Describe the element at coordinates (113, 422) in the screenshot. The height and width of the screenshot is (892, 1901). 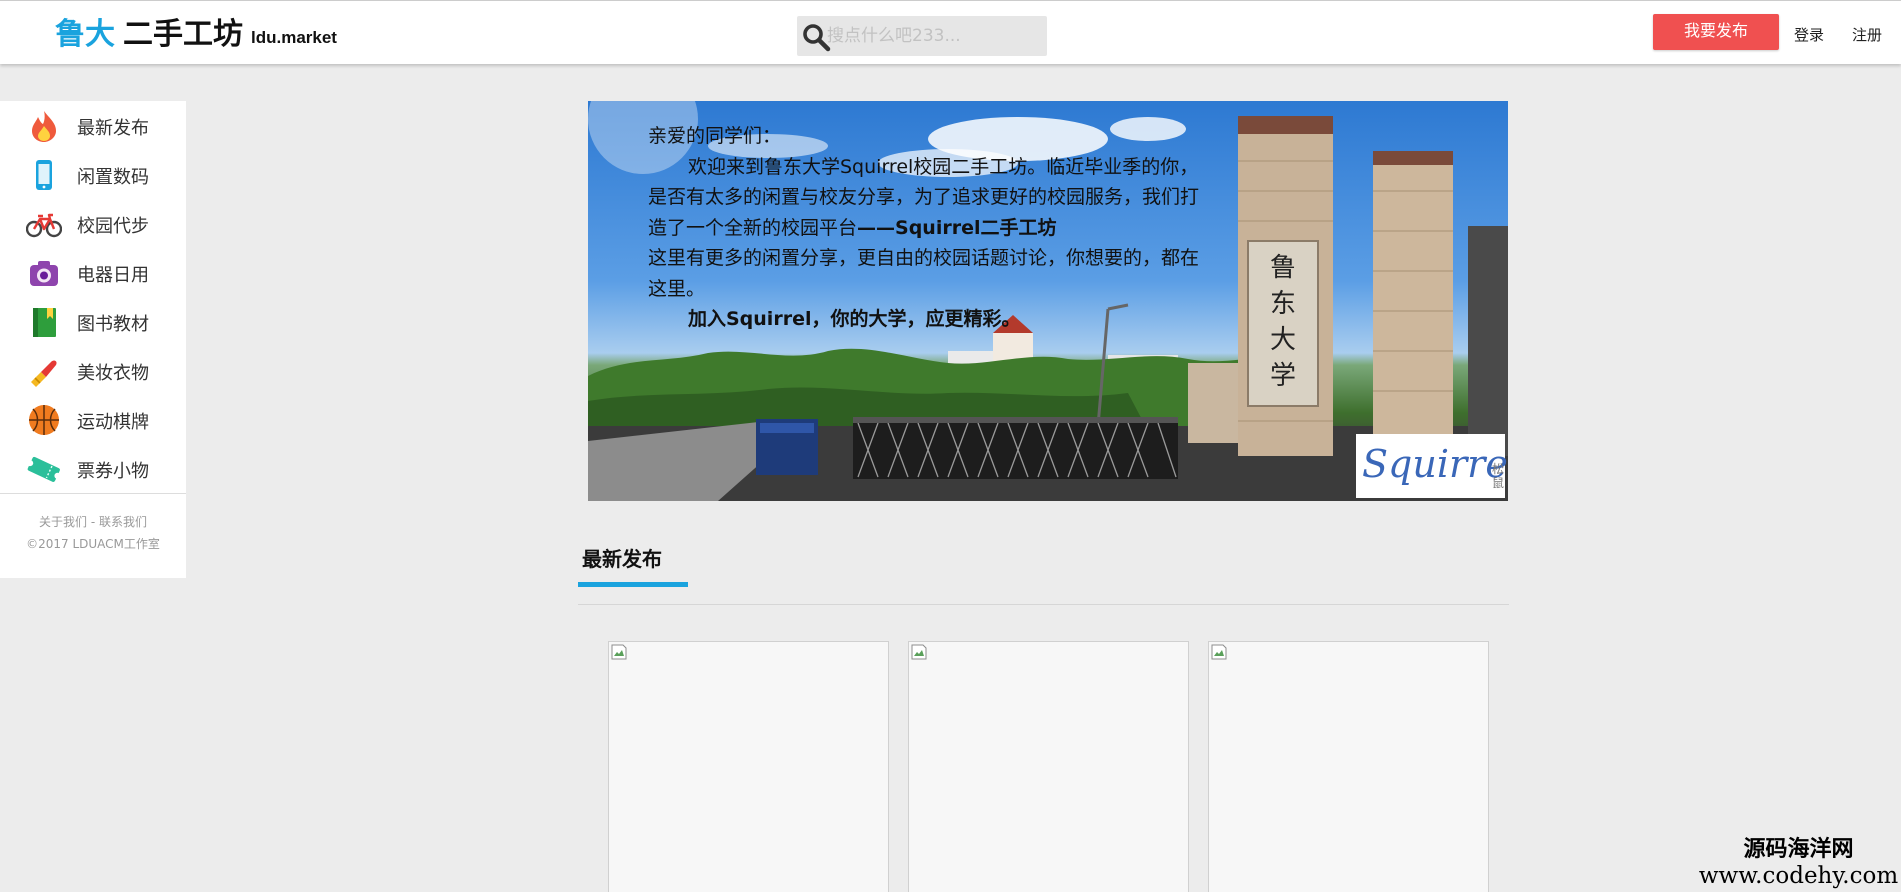
I see `sidebar-item-label: 运动棋牌` at that location.